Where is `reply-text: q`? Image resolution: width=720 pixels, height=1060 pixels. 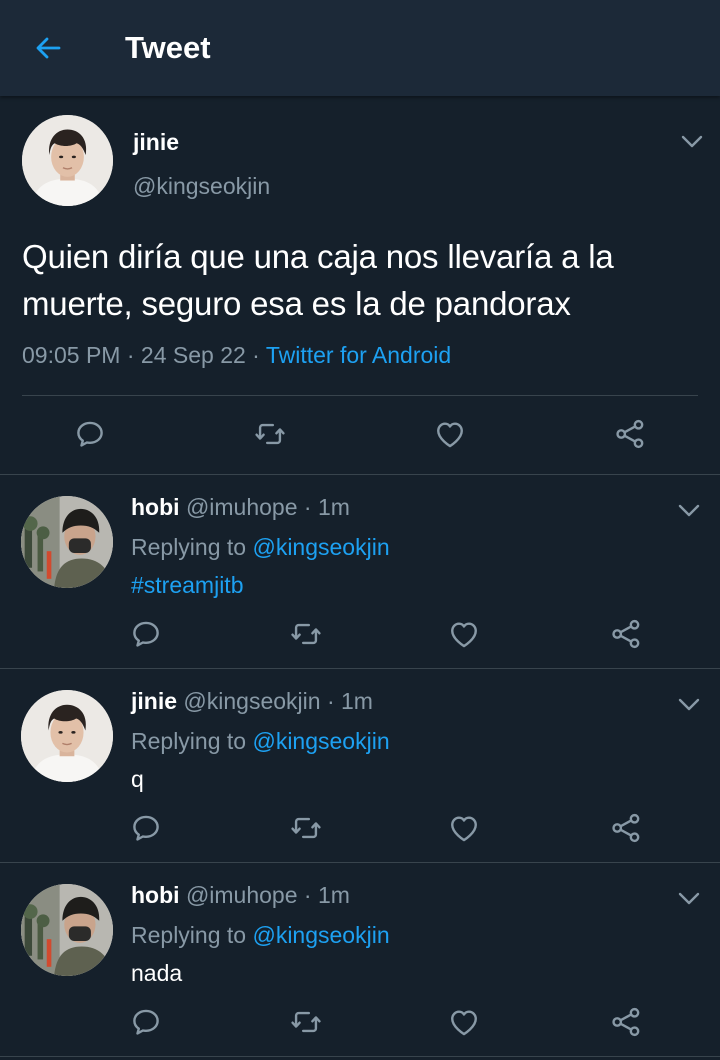
reply-text: q is located at coordinates (137, 779).